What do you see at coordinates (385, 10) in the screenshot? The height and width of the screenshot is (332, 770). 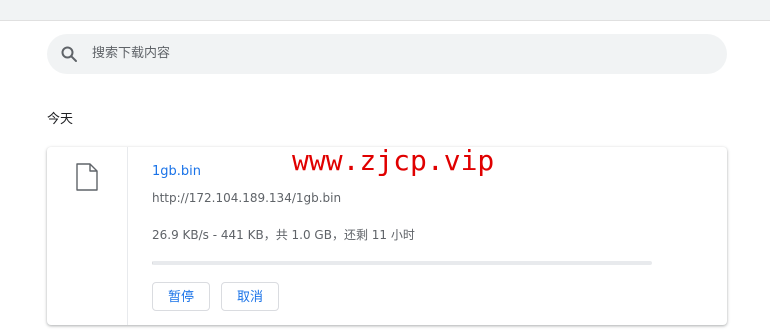 I see `top-bar` at bounding box center [385, 10].